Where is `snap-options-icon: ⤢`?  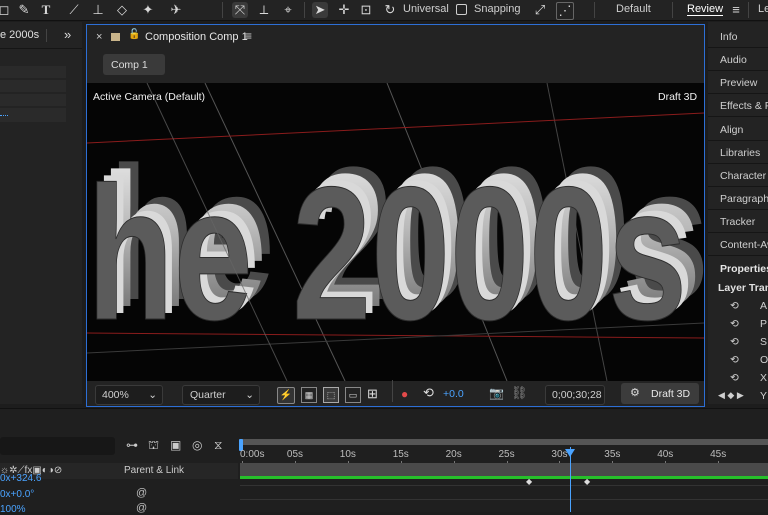 snap-options-icon: ⤢ is located at coordinates (540, 10).